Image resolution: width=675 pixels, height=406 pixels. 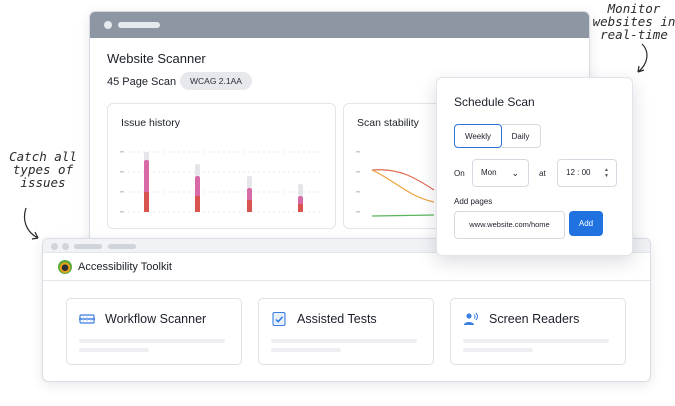 What do you see at coordinates (279, 319) in the screenshot?
I see `checklist-icon` at bounding box center [279, 319].